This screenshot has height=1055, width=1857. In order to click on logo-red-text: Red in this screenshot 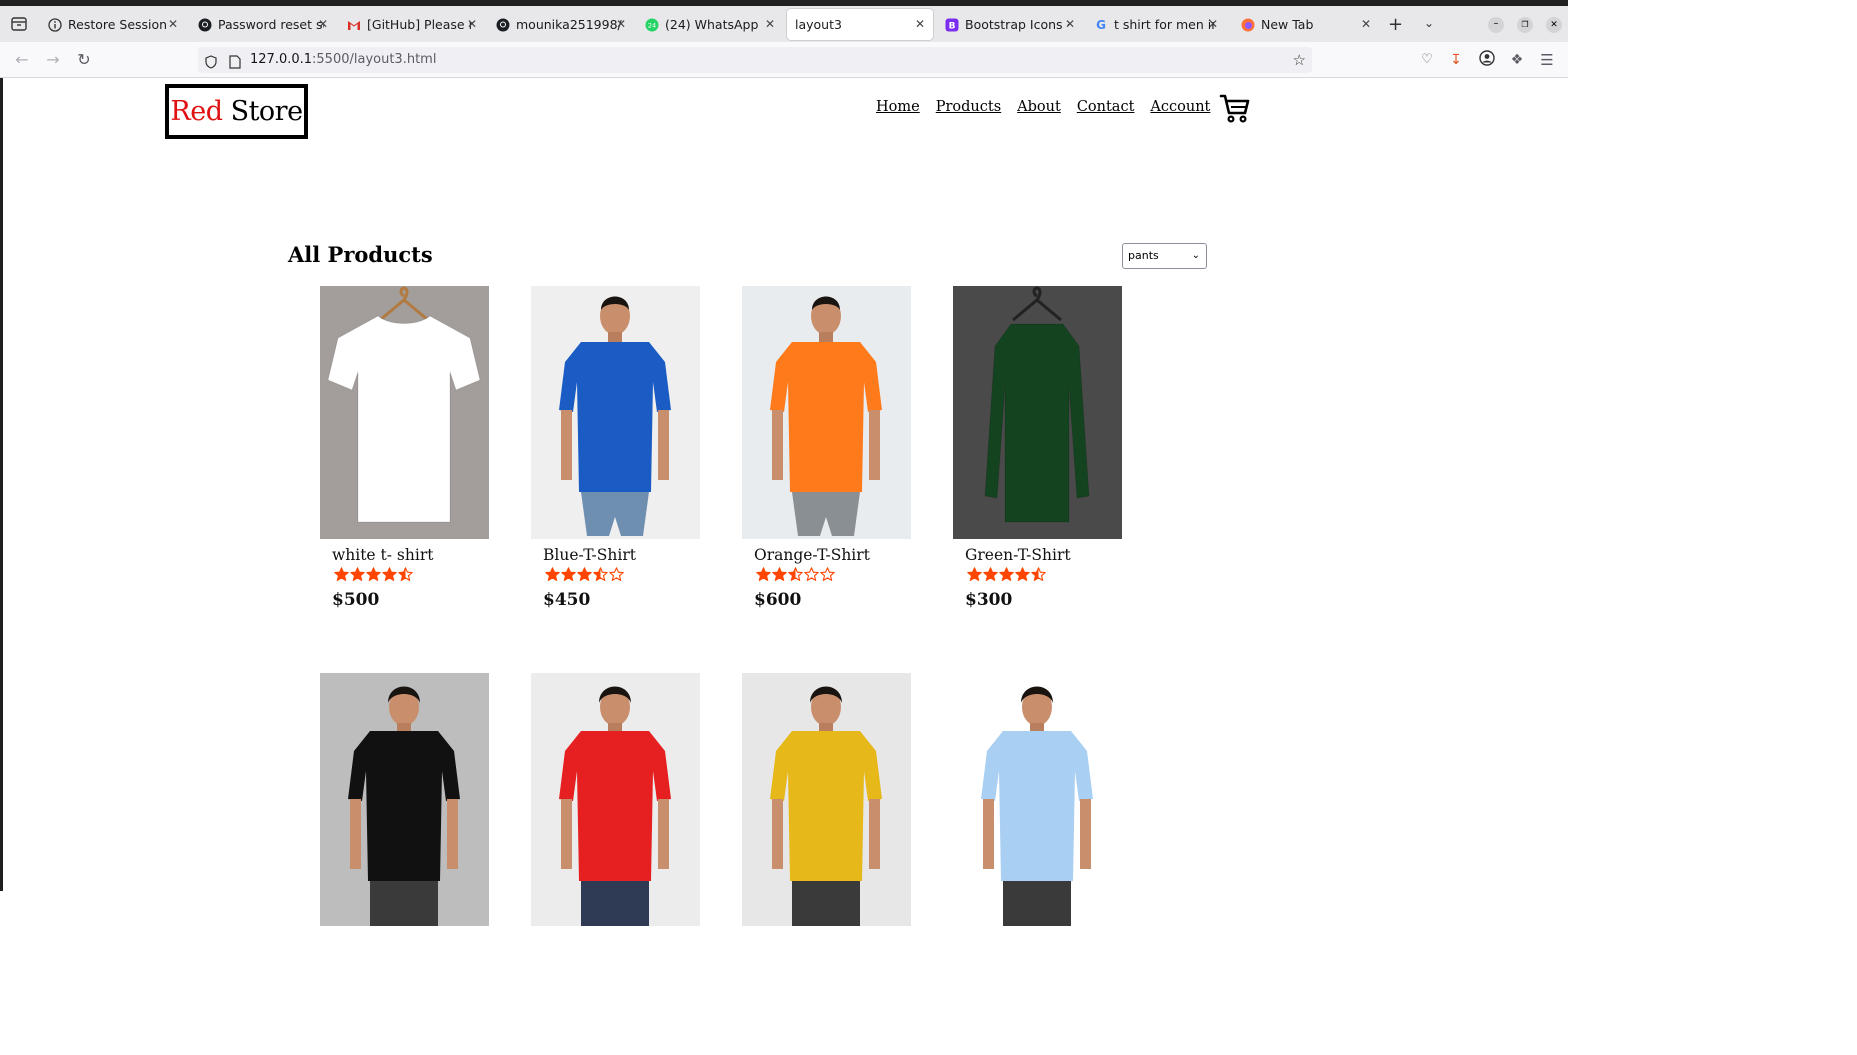, I will do `click(196, 111)`.